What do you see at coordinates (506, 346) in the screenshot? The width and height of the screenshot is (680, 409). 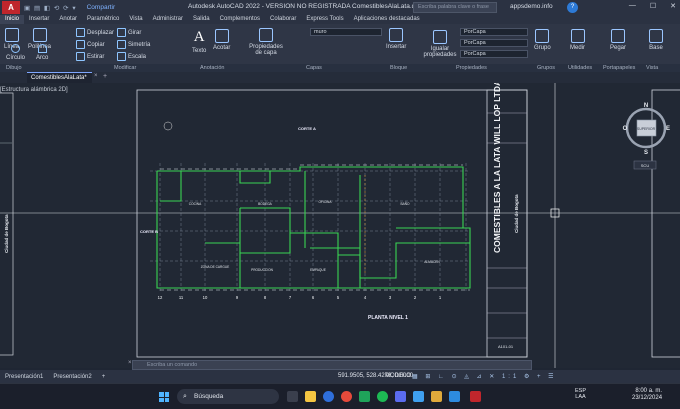 I see `sheet-number: A101-01` at bounding box center [506, 346].